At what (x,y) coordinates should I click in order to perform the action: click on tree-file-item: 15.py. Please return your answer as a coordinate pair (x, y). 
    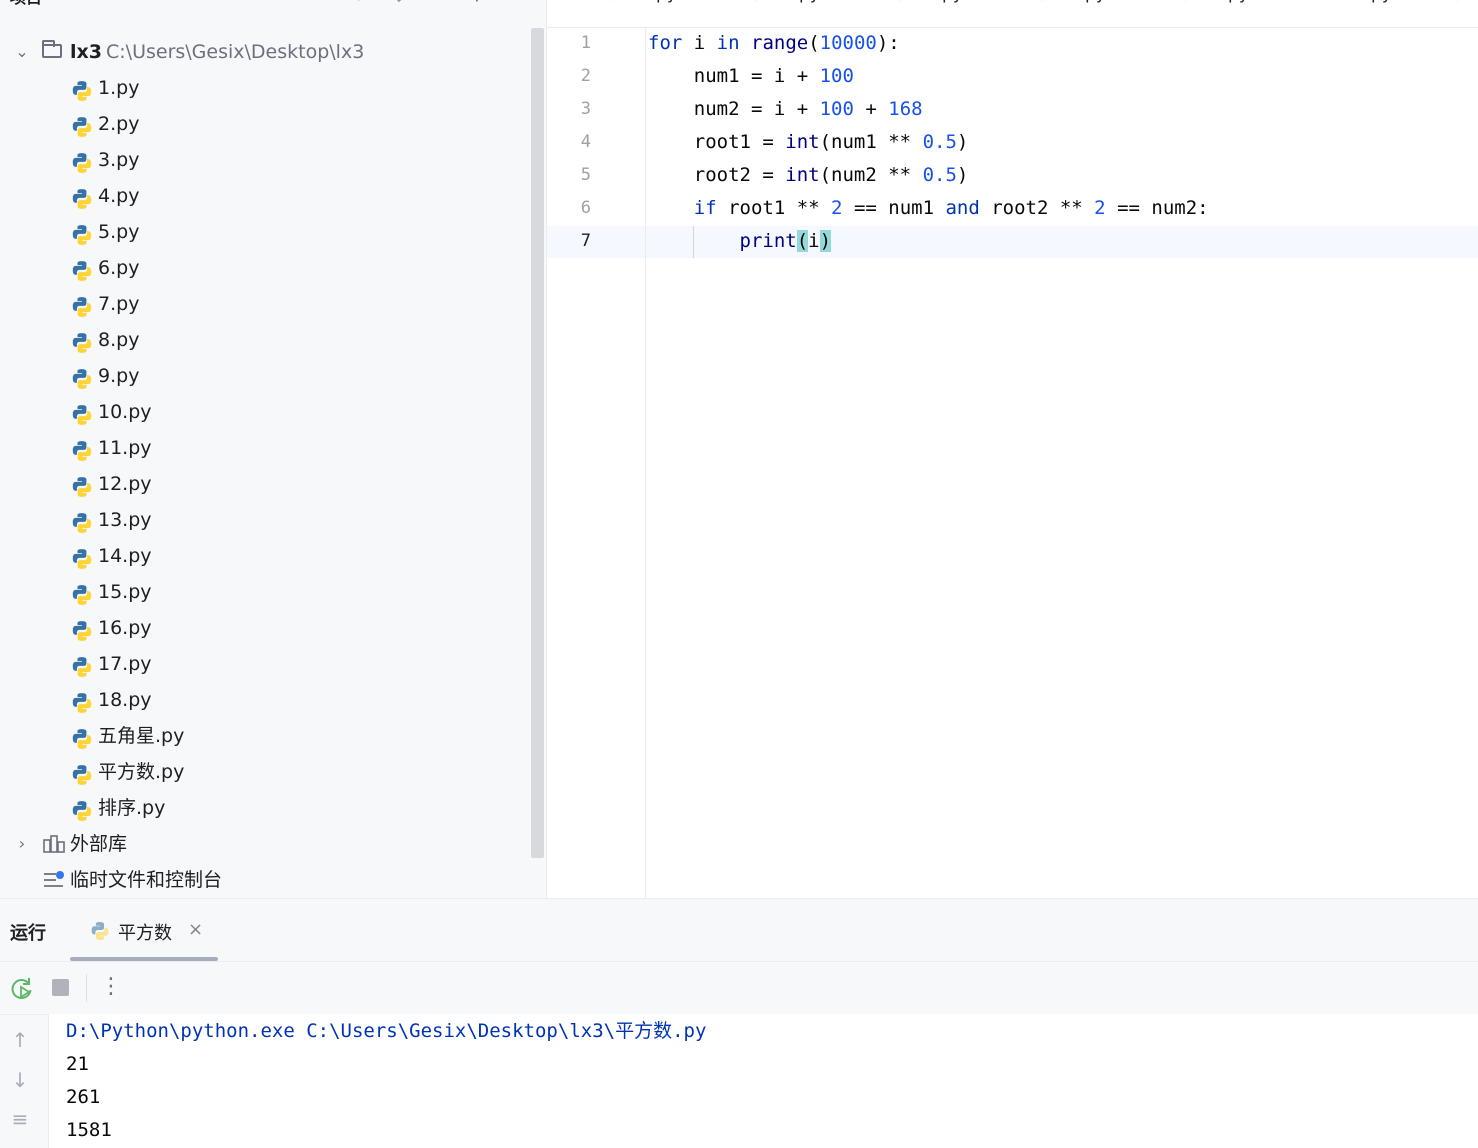
    Looking at the image, I should click on (265, 592).